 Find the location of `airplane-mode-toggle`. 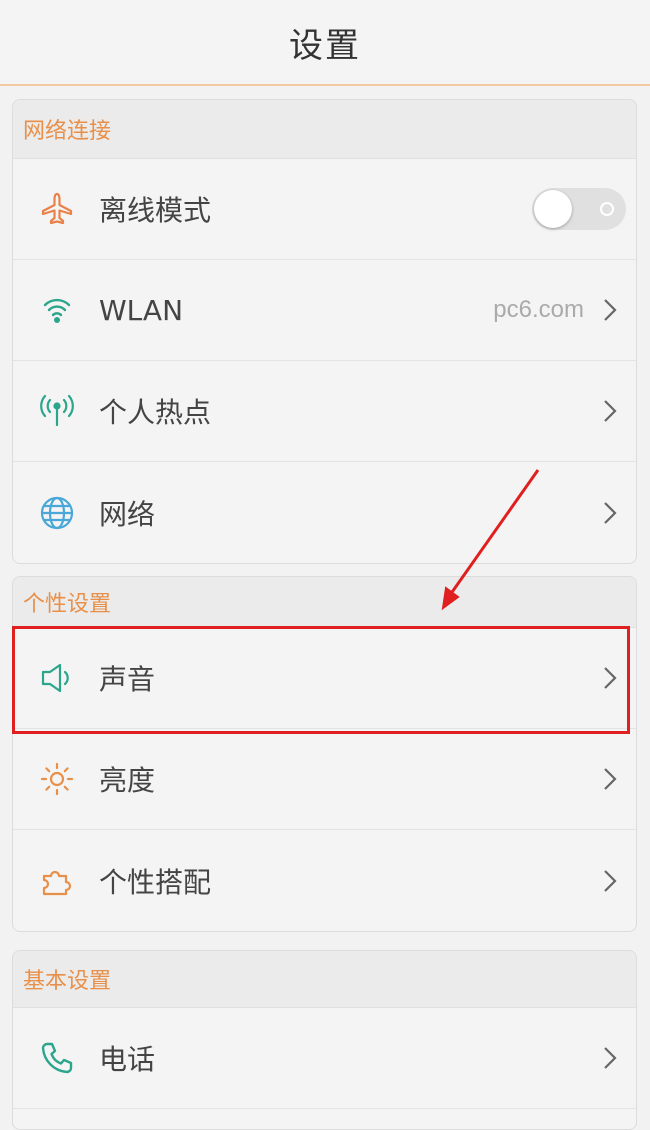

airplane-mode-toggle is located at coordinates (579, 209).